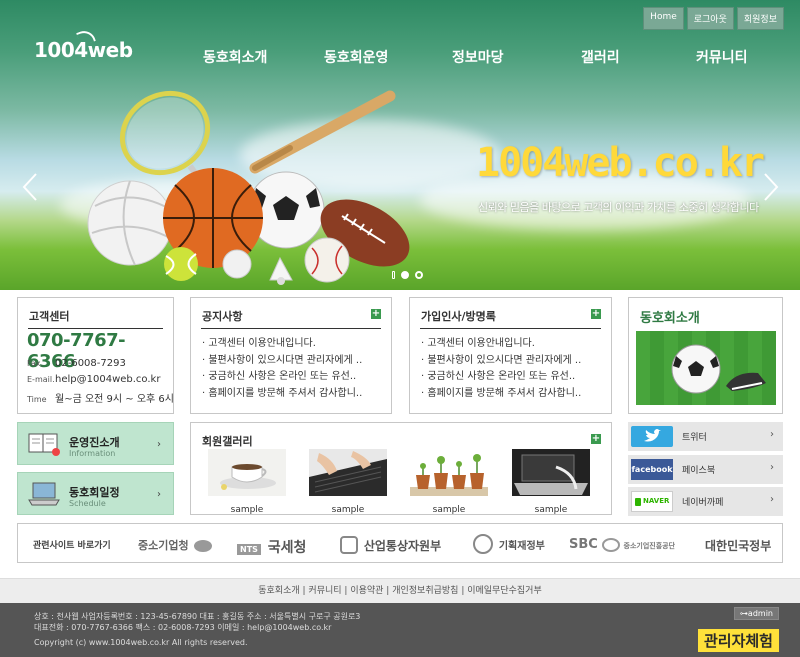  I want to click on club-schedule-label: 동호회일정, so click(94, 492).